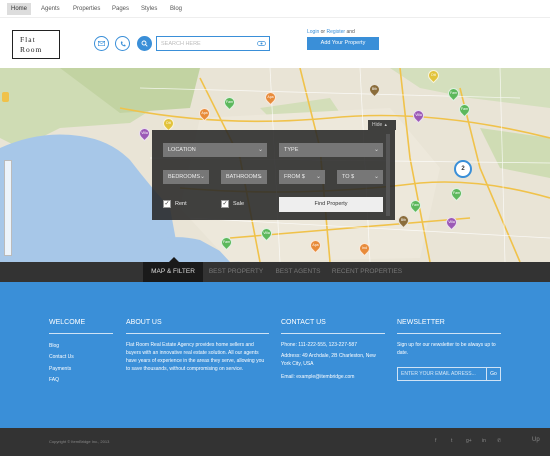 This screenshot has height=456, width=550. I want to click on mail-icon, so click(101, 43).